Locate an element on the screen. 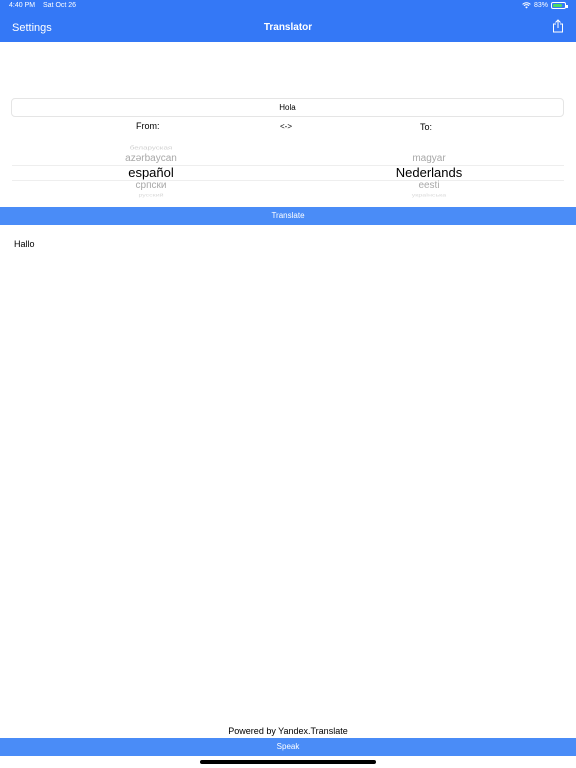  speak-button: Speak is located at coordinates (288, 747).